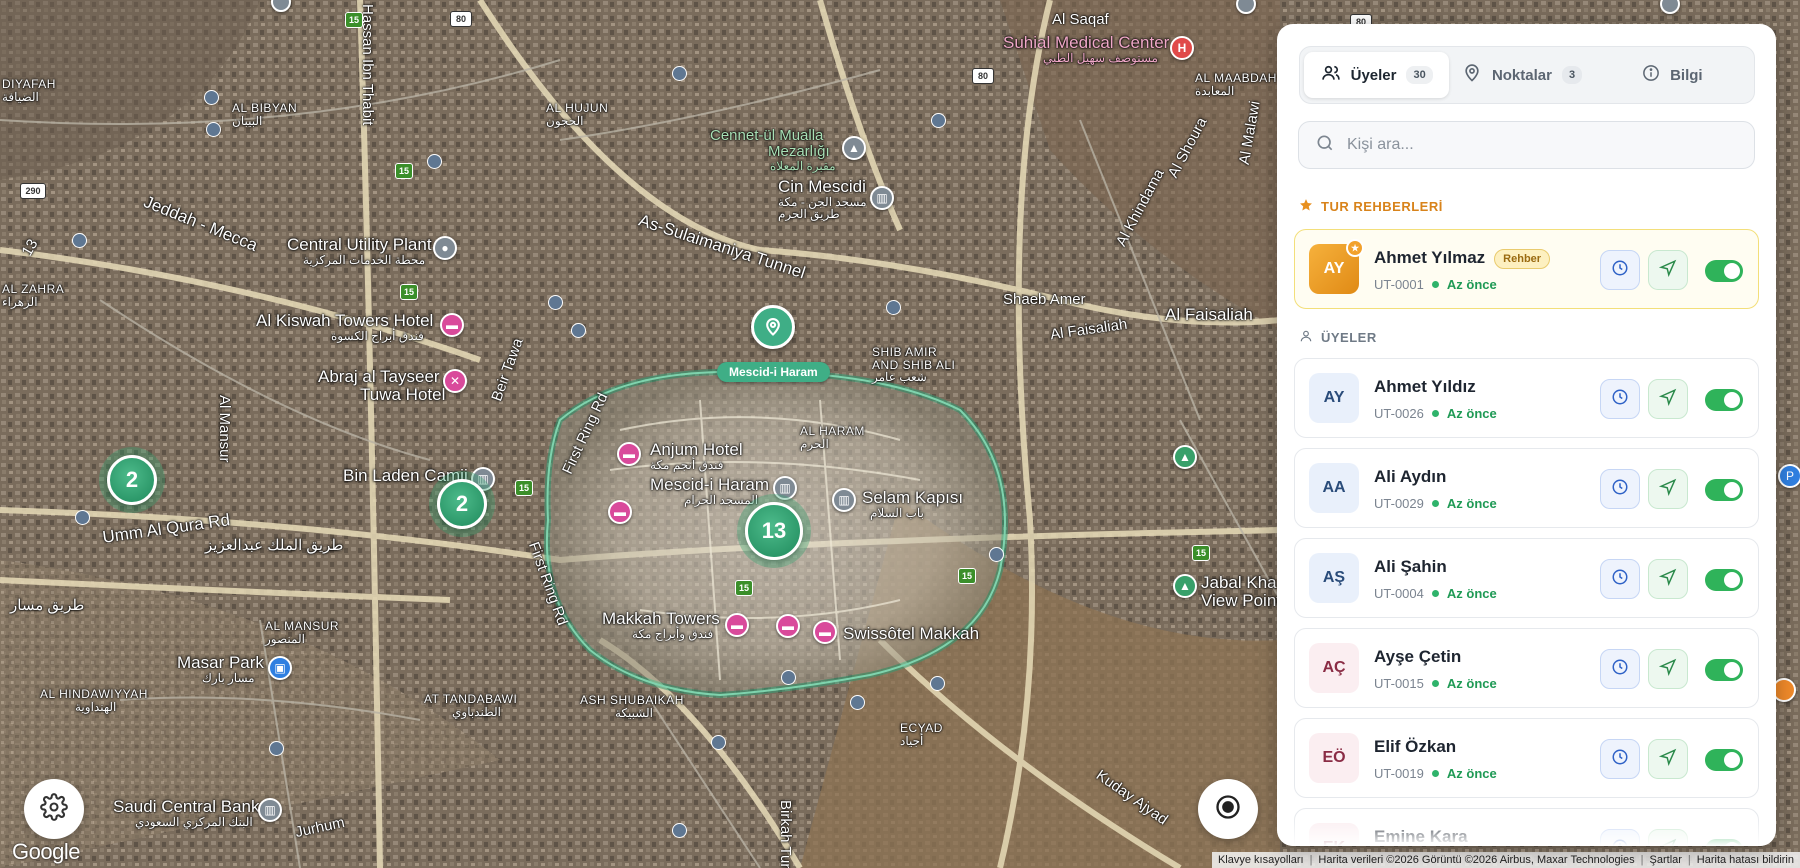  What do you see at coordinates (1377, 75) in the screenshot?
I see `tab-members: Üyeler 30` at bounding box center [1377, 75].